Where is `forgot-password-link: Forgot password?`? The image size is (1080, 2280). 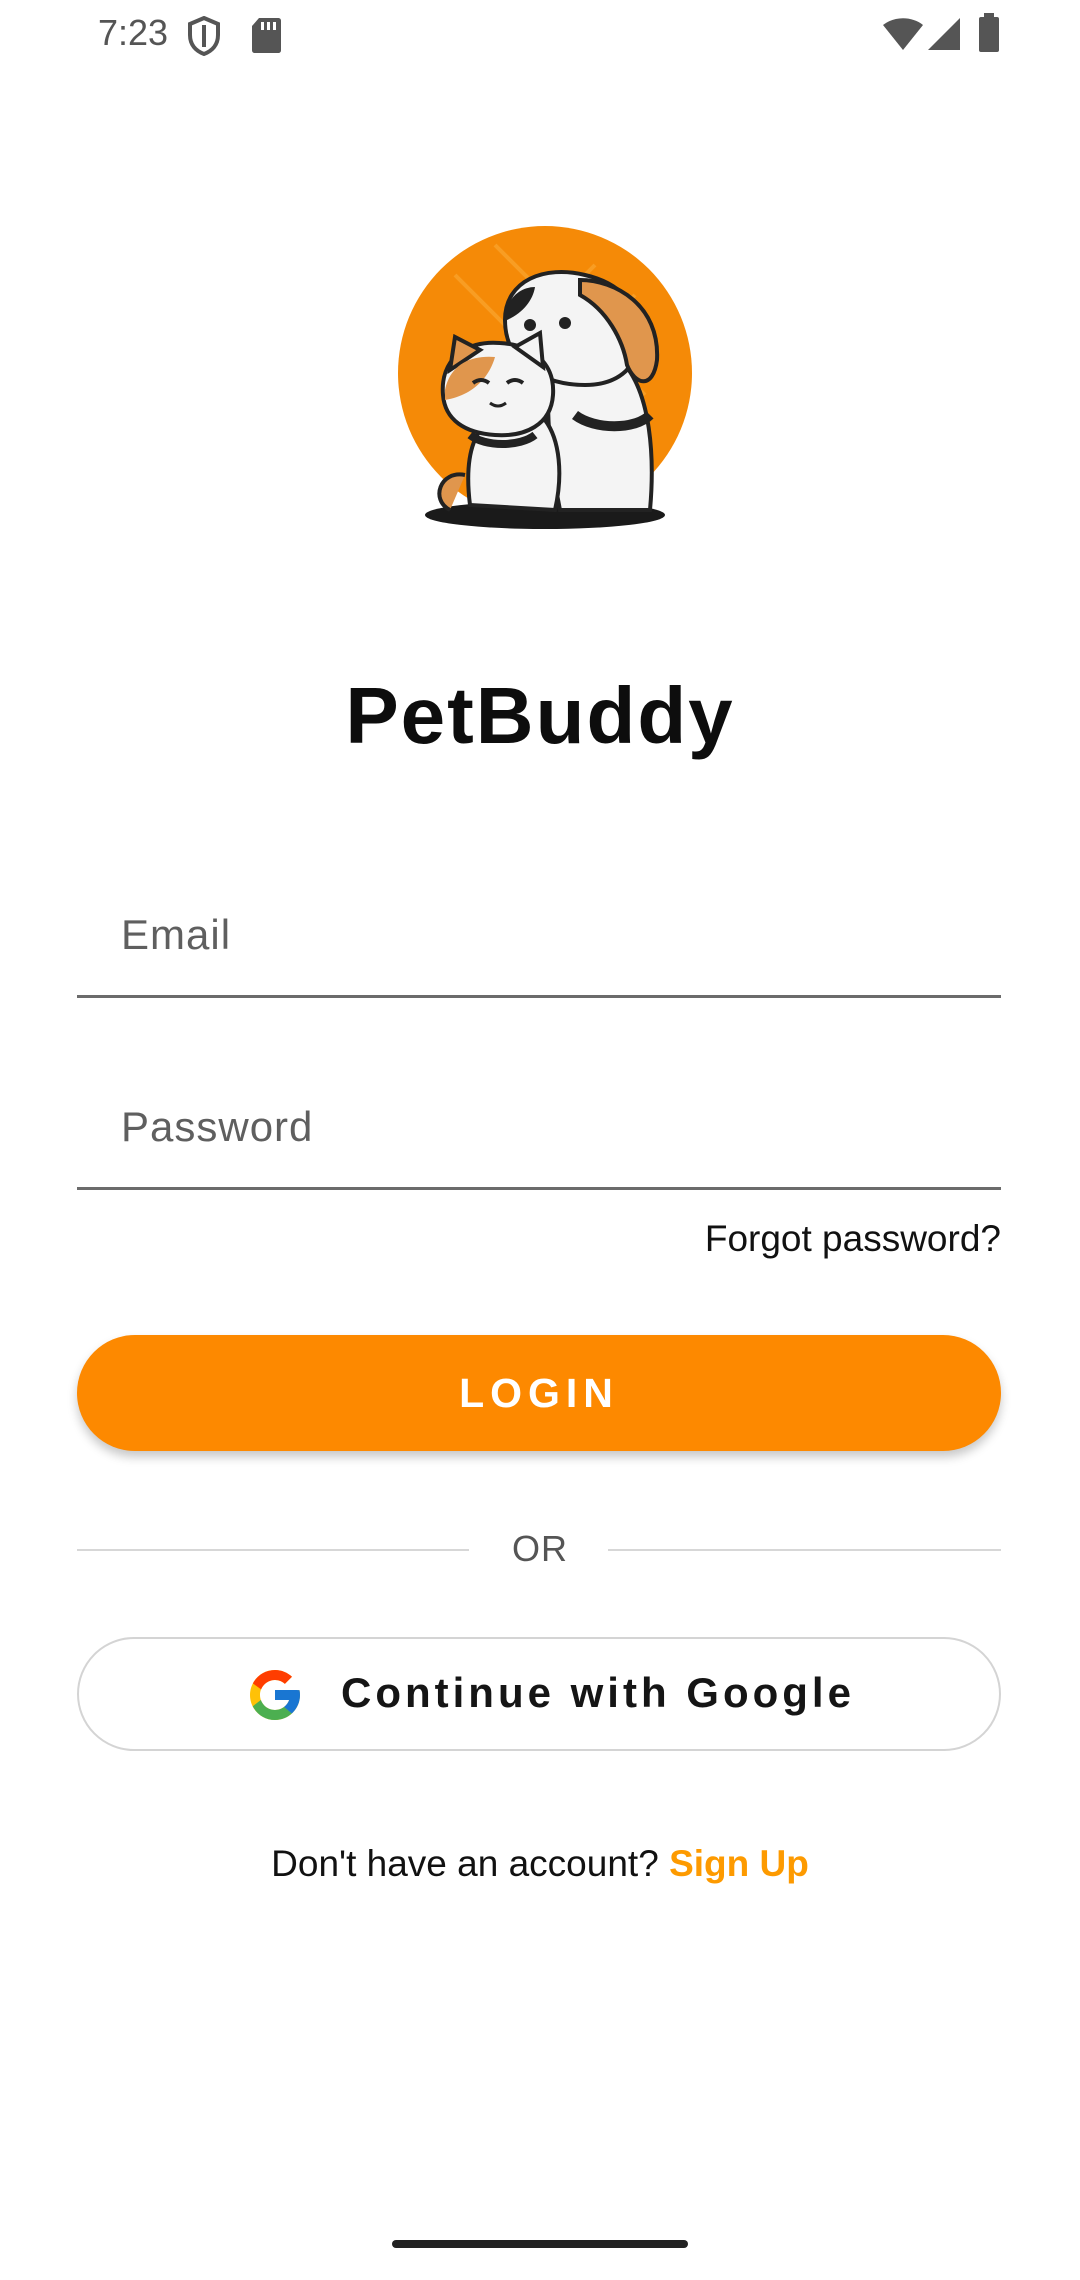
forgot-password-link: Forgot password? is located at coordinates (853, 1239).